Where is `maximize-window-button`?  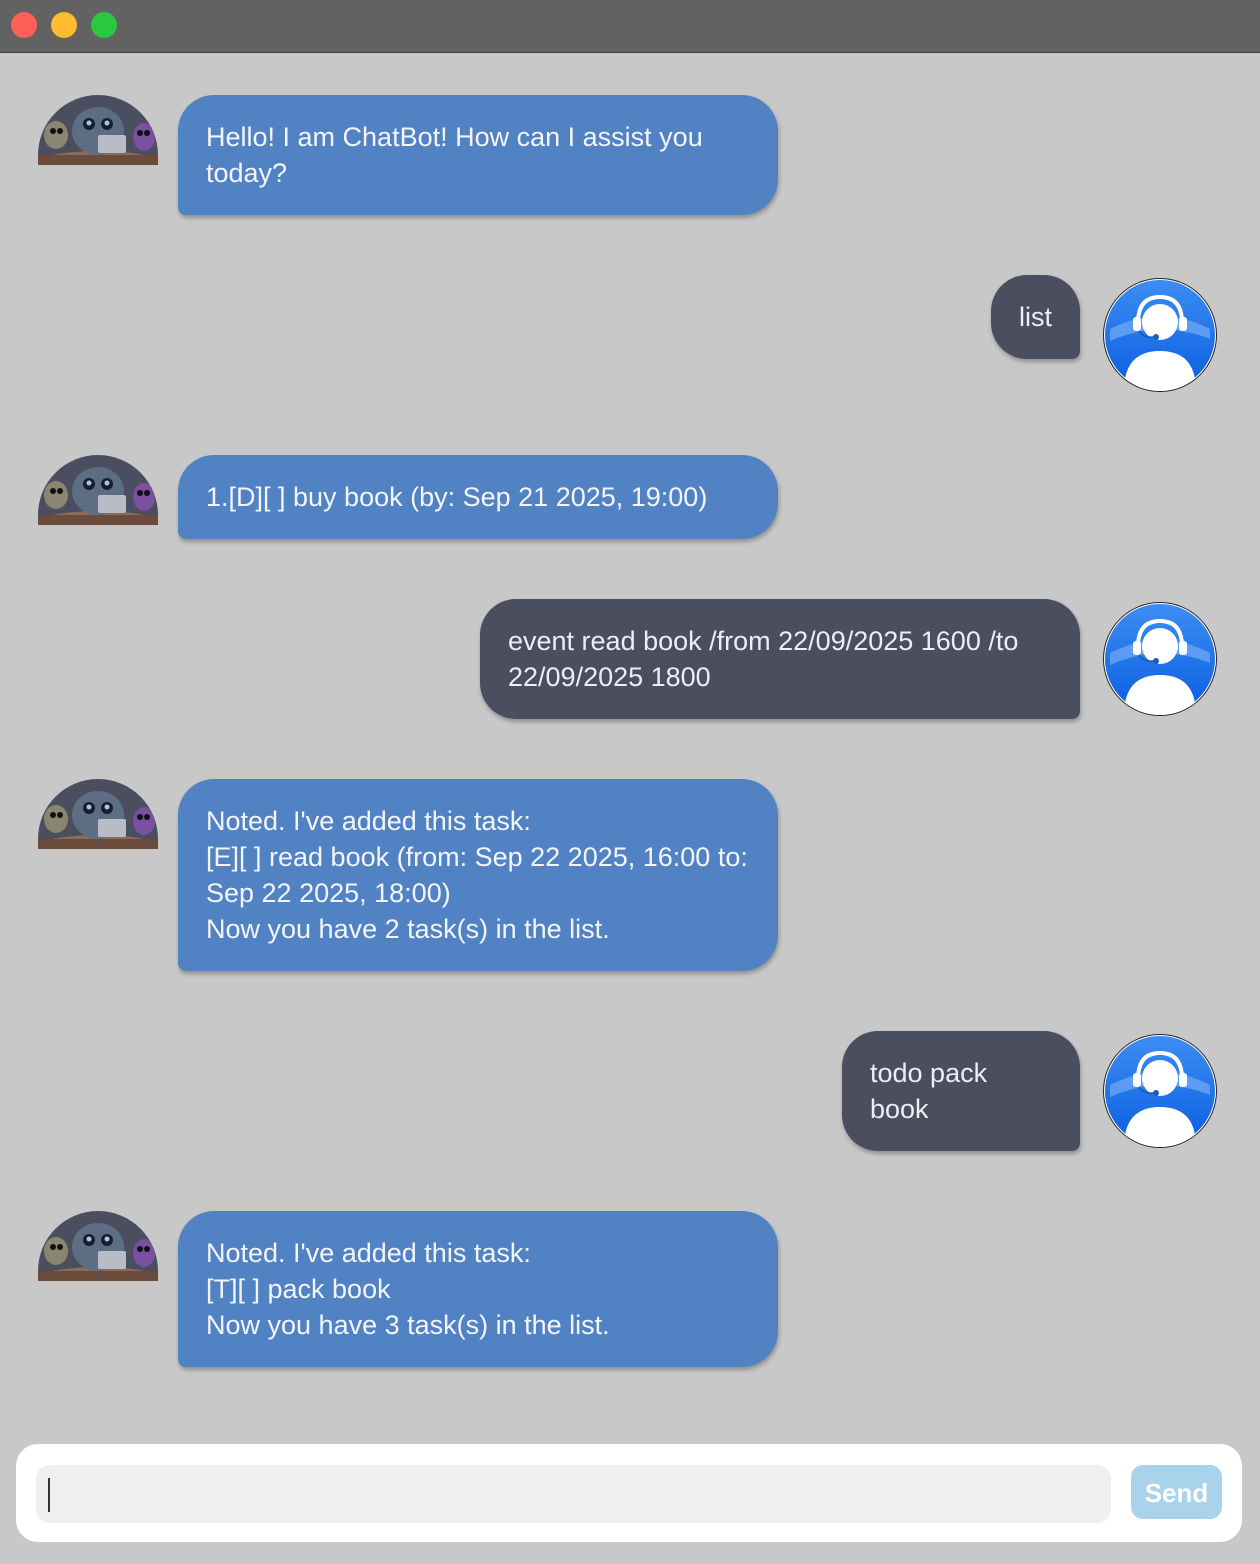 maximize-window-button is located at coordinates (104, 25).